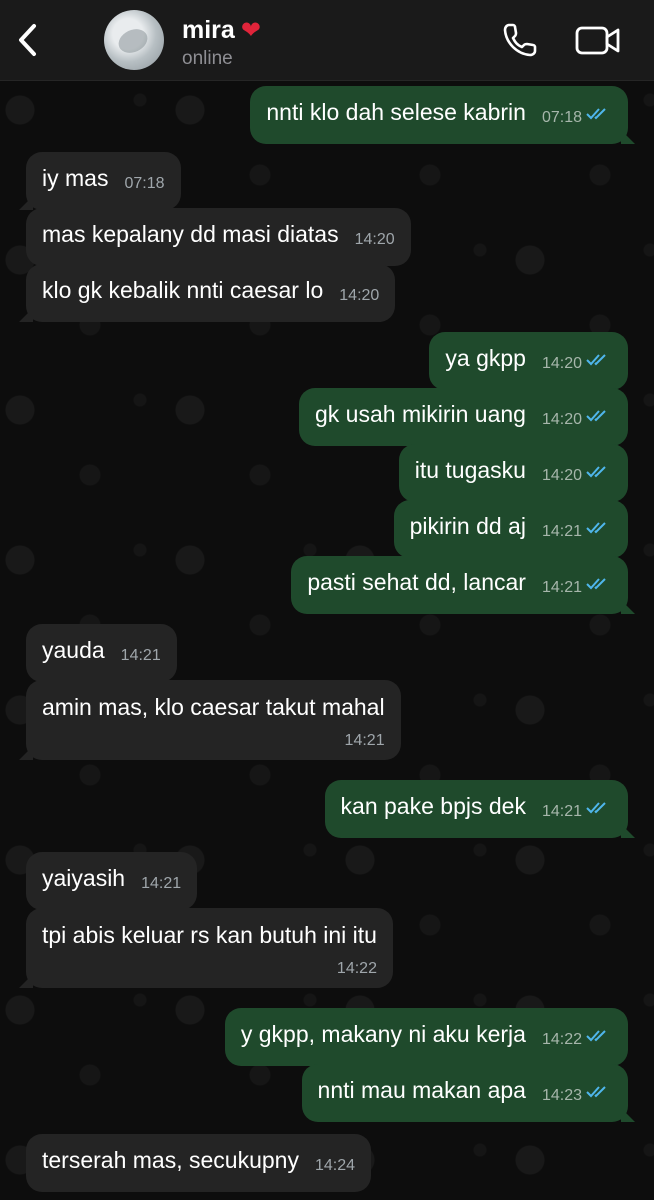 This screenshot has width=654, height=1200. Describe the element at coordinates (383, 1034) in the screenshot. I see `message-text: y gkpp, makany ni aku kerja` at that location.